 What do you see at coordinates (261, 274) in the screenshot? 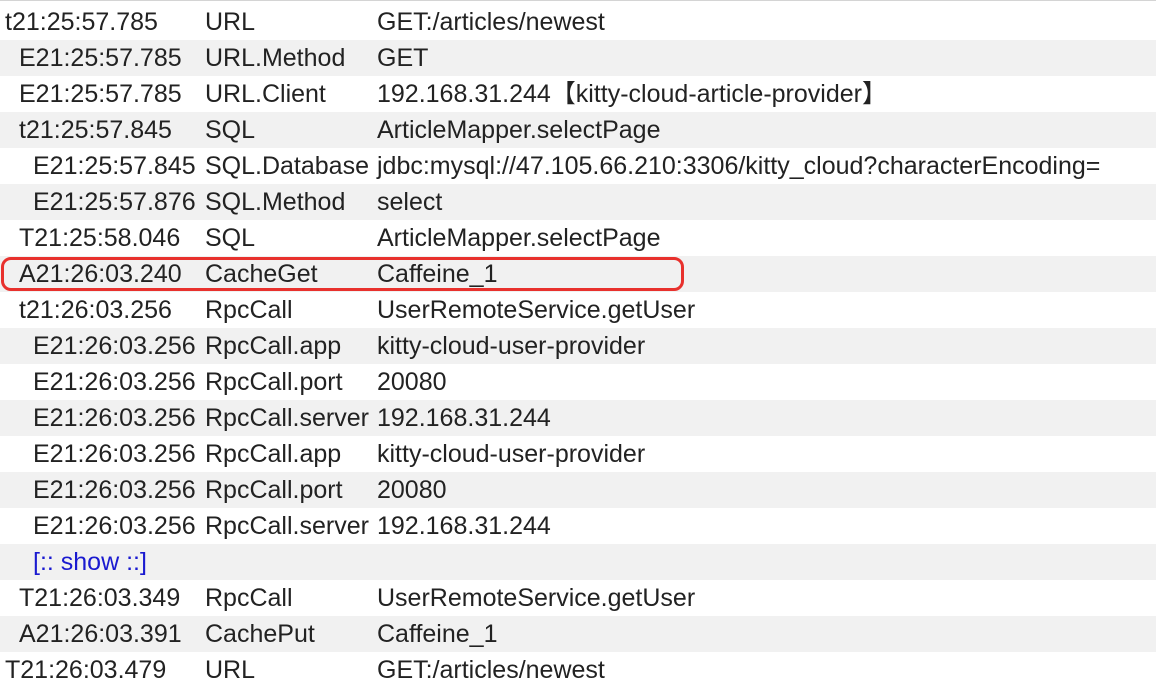
I see `log-type: CacheGet` at bounding box center [261, 274].